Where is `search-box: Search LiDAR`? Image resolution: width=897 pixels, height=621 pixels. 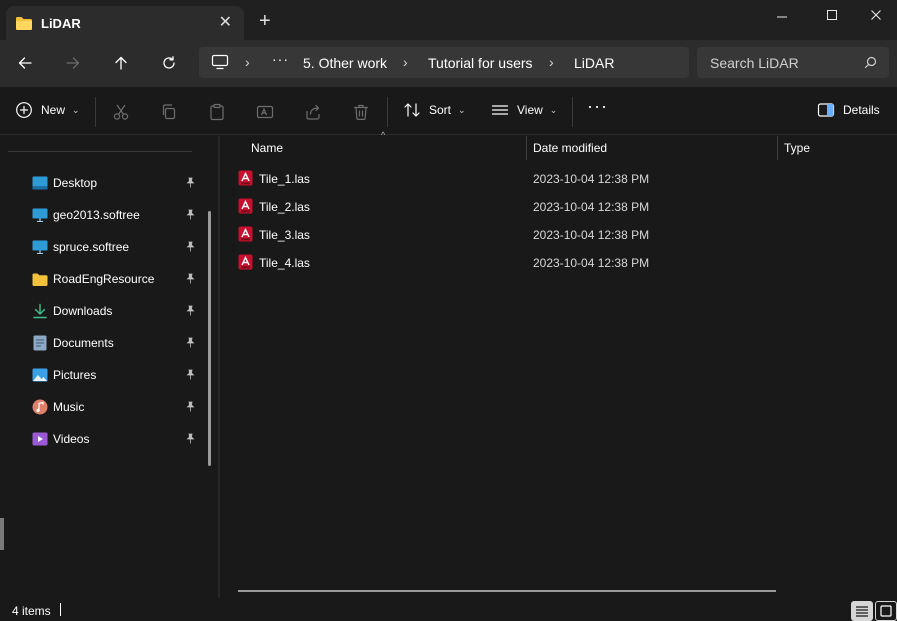 search-box: Search LiDAR is located at coordinates (793, 62).